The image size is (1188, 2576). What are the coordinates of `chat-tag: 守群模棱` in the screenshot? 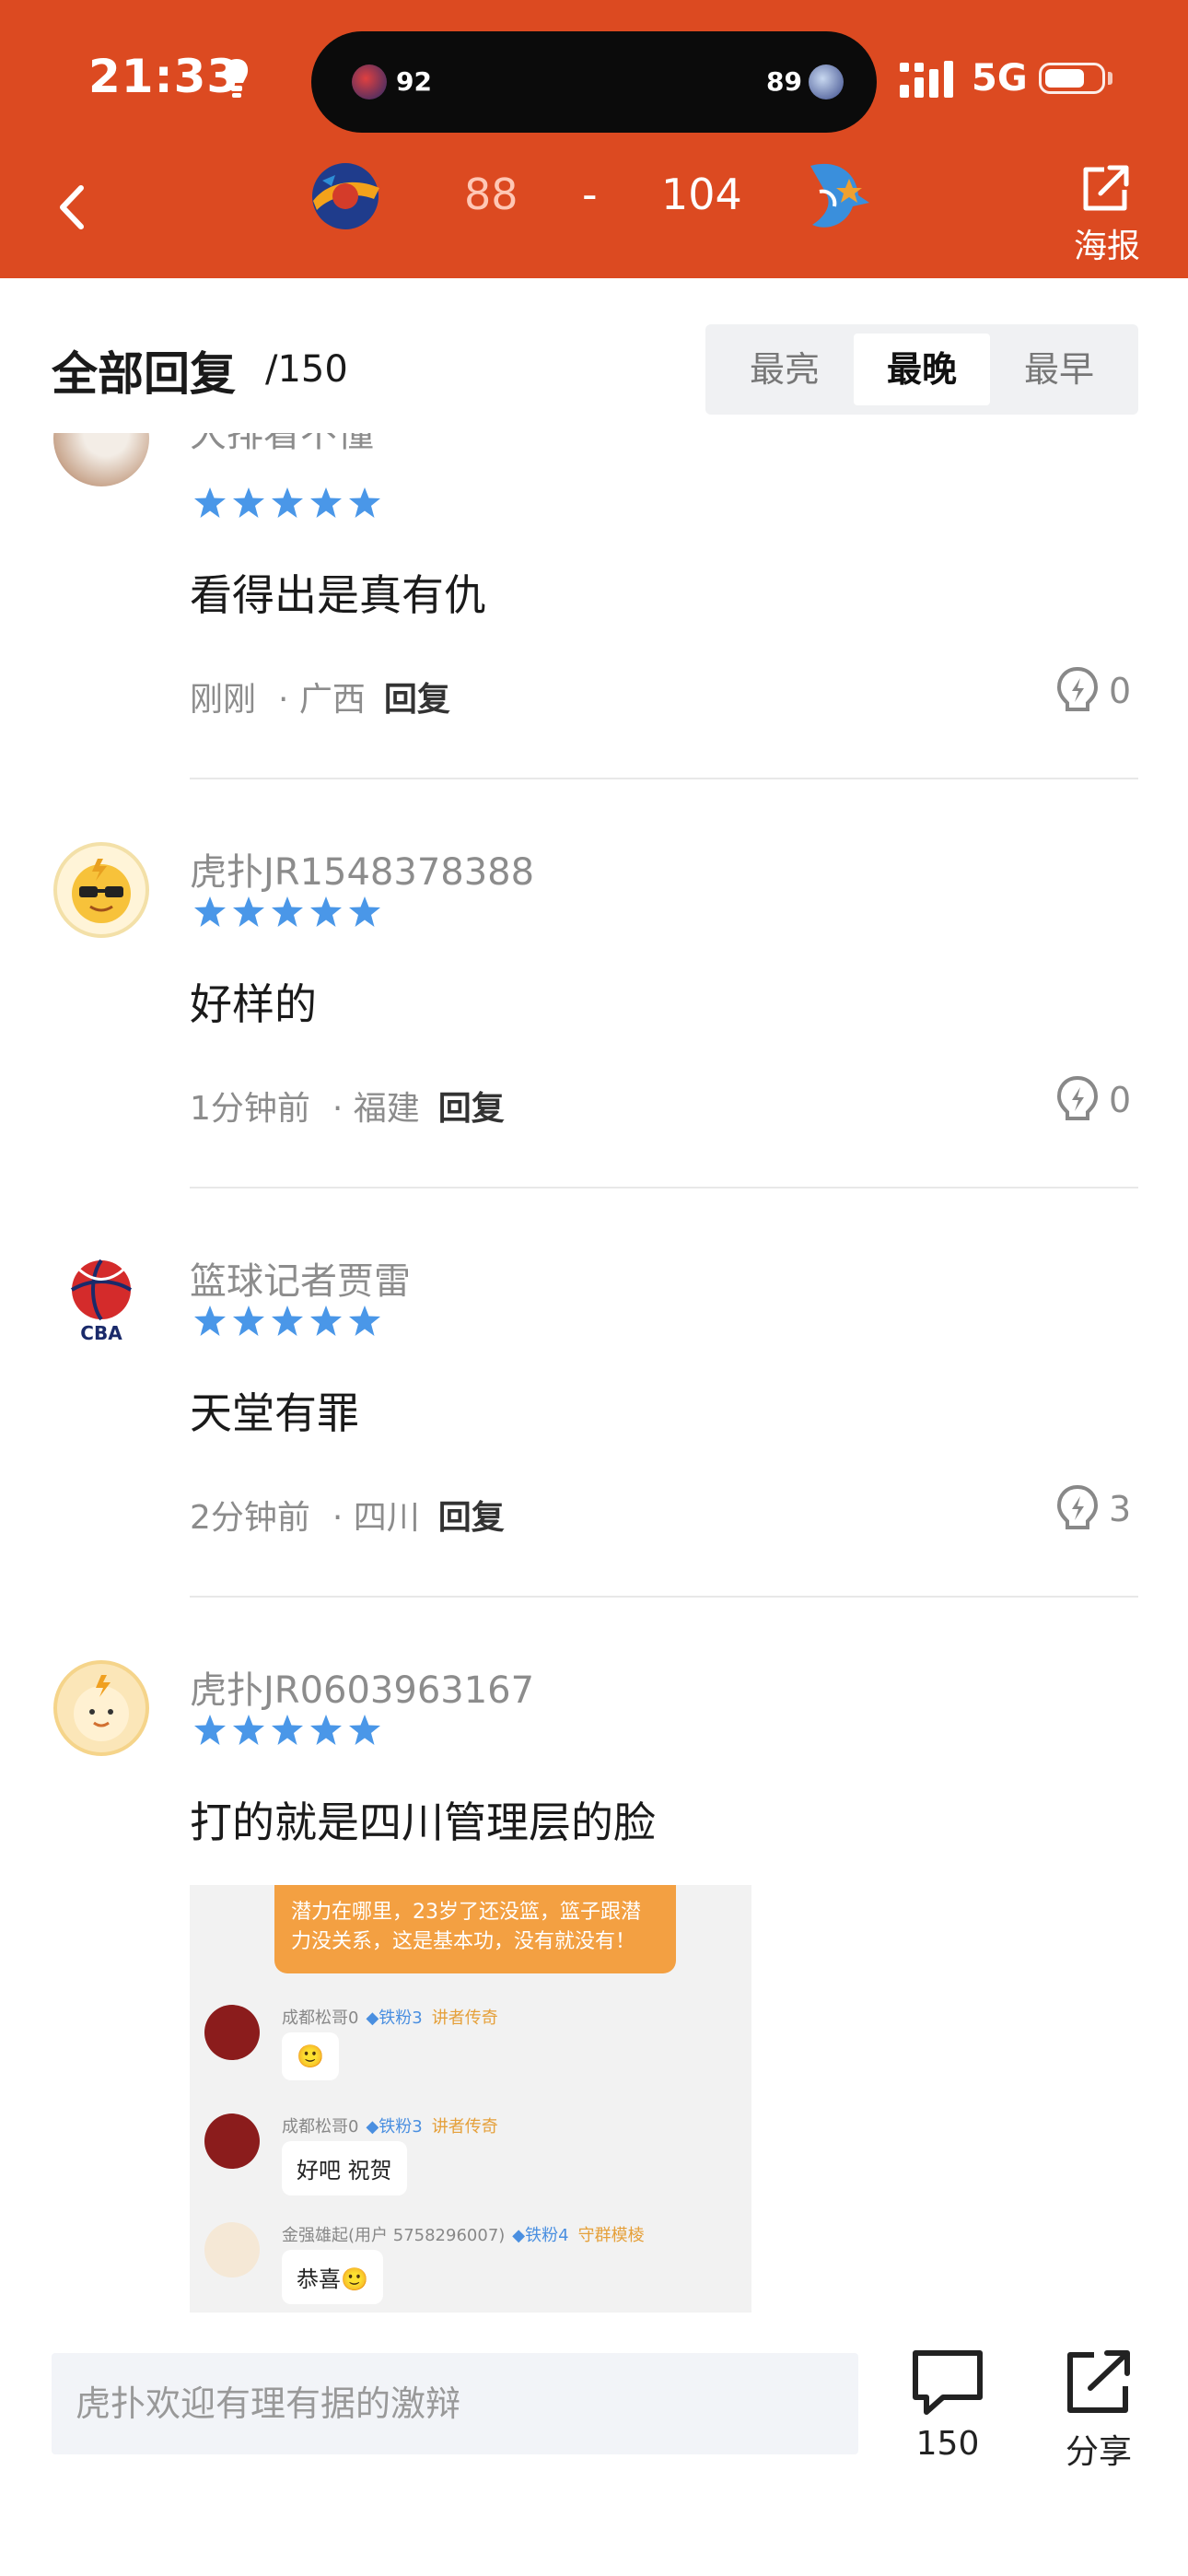 It's located at (611, 2235).